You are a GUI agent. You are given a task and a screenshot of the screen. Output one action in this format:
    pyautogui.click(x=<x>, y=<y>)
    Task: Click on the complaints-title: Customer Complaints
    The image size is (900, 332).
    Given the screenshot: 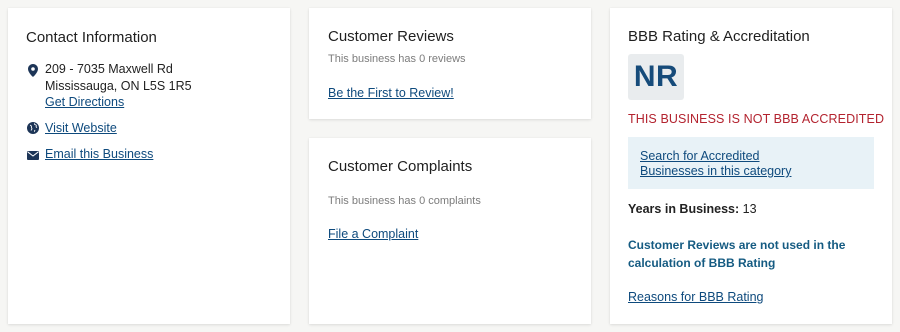 What is the action you would take?
    pyautogui.click(x=400, y=166)
    